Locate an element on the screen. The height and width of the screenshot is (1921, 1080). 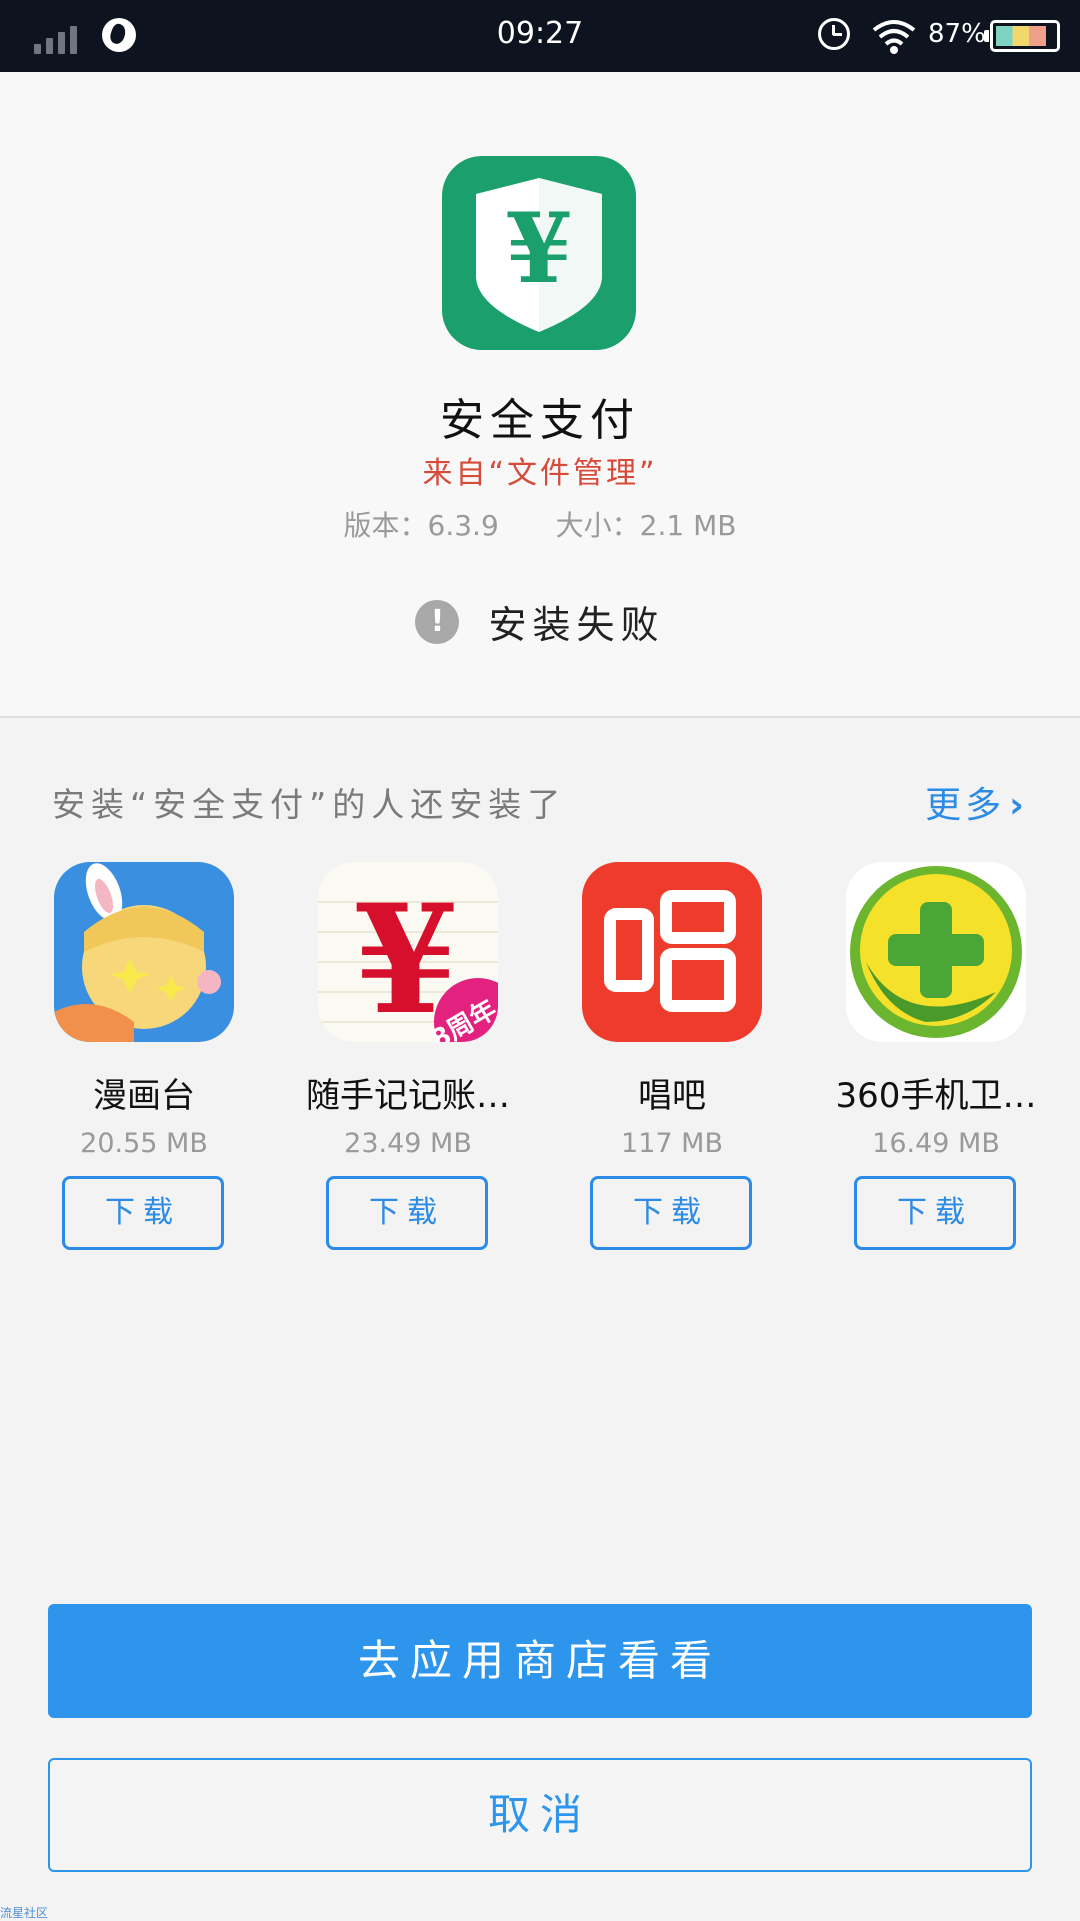
recommend-item: 360手机卫… 16.49 MB 下载 is located at coordinates (924, 1062).